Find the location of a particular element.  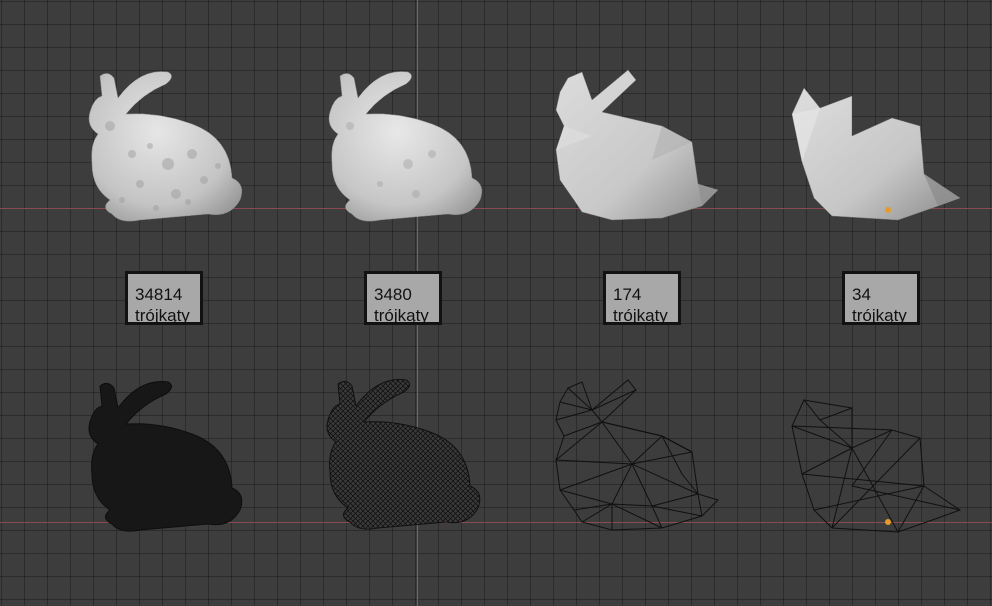

label-box-model-2: 3480 trójkąty is located at coordinates (403, 298).